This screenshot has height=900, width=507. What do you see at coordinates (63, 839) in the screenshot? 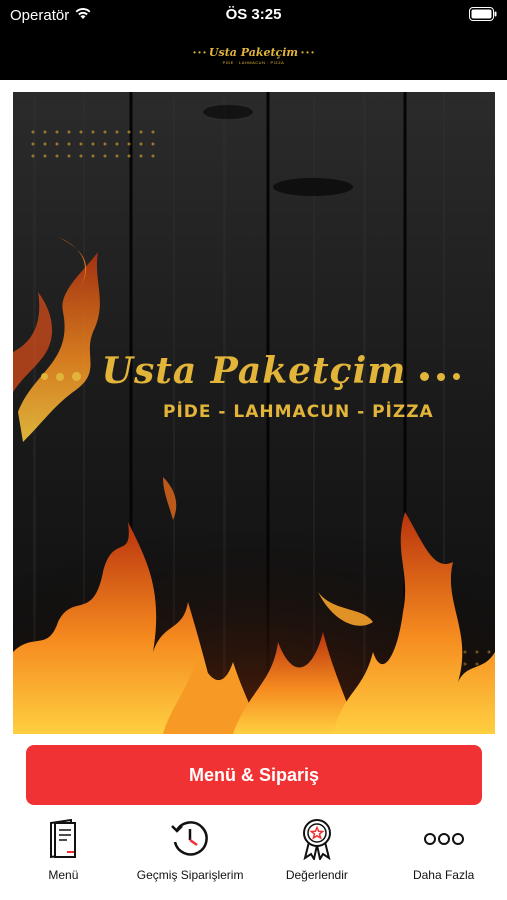
I see `menu-book-icon` at bounding box center [63, 839].